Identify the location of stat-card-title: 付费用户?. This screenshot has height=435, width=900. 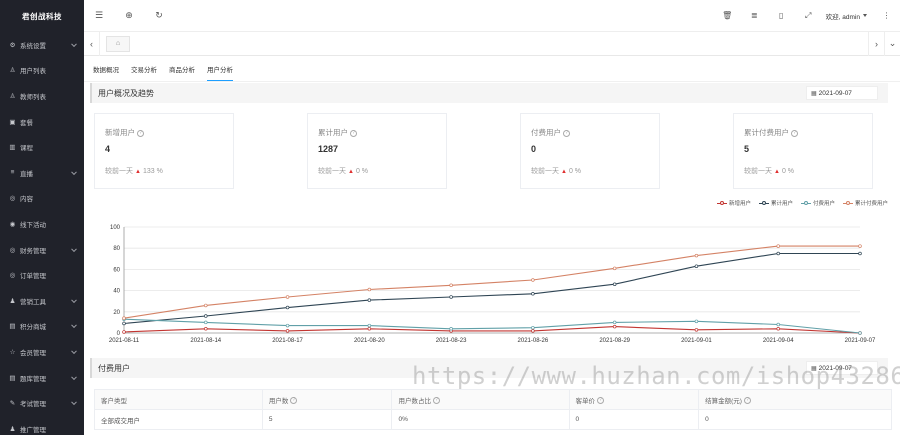
(550, 132).